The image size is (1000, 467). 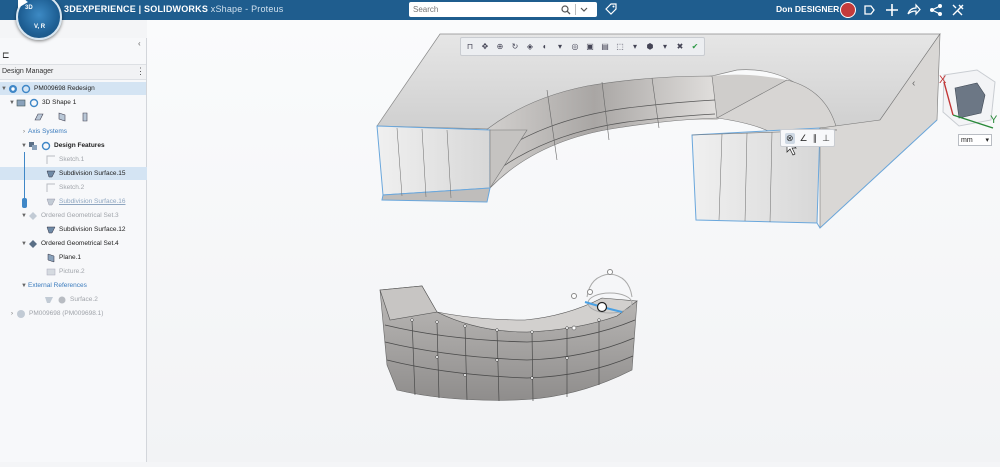 What do you see at coordinates (59, 102) in the screenshot?
I see `tree-item-label: 3D Shape 1` at bounding box center [59, 102].